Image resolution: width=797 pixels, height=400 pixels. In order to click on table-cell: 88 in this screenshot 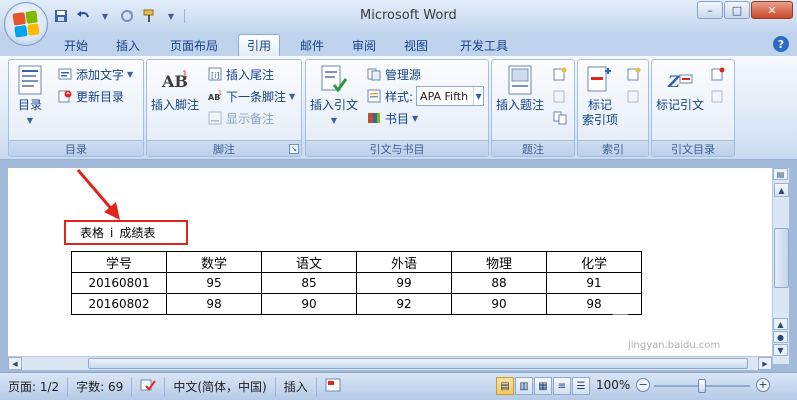, I will do `click(499, 283)`.